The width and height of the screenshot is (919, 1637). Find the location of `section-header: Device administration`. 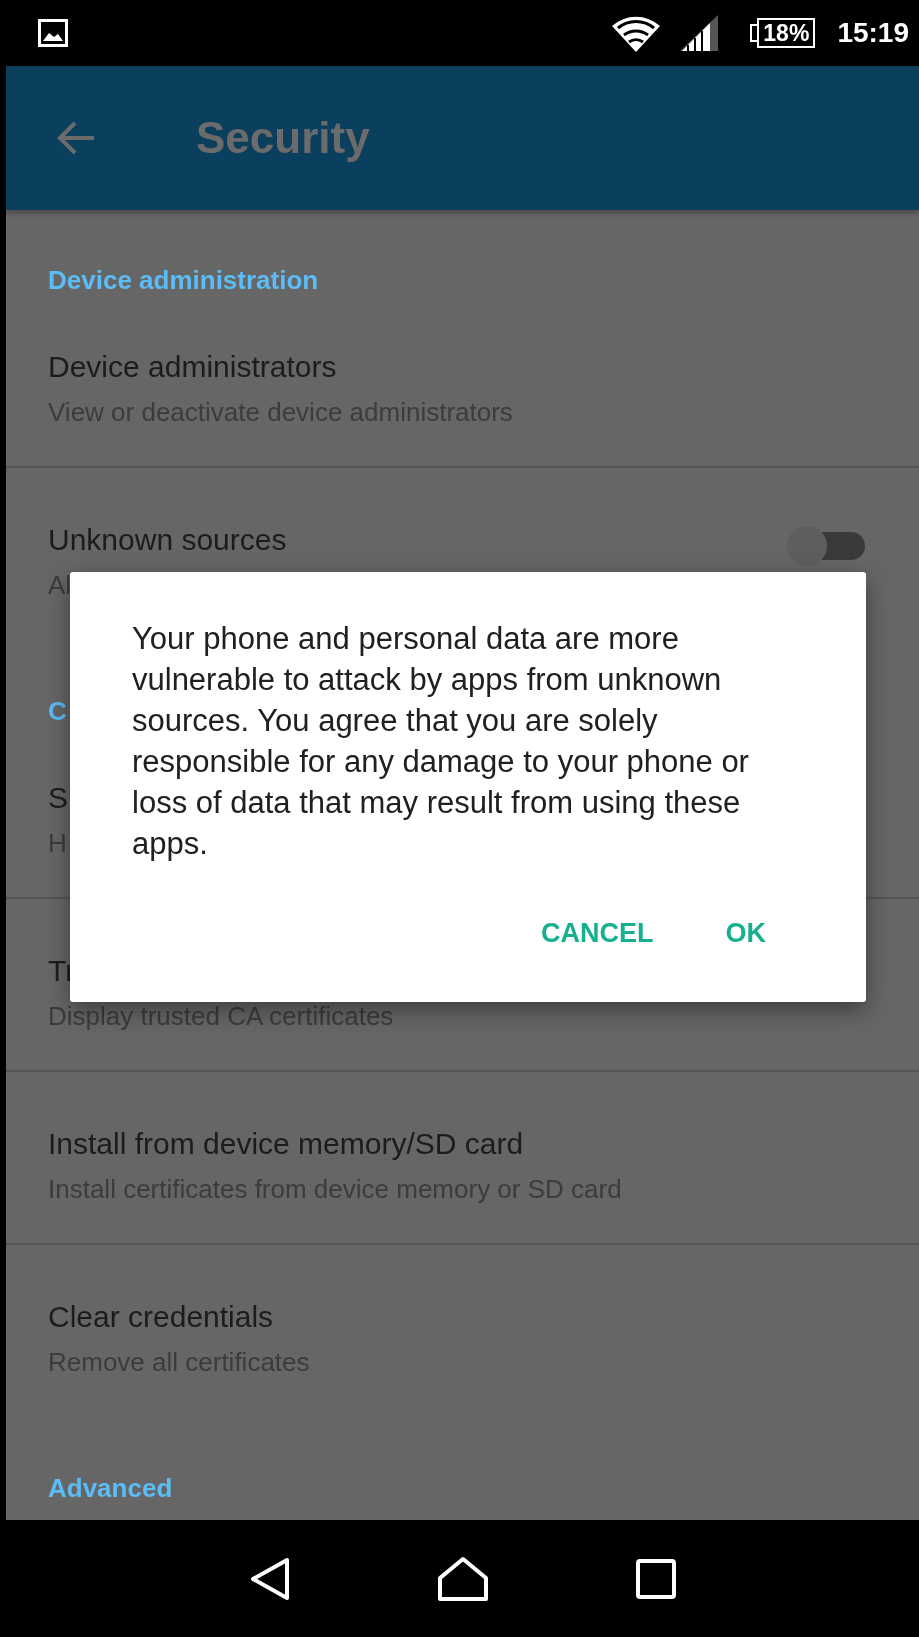

section-header: Device administration is located at coordinates (183, 279).